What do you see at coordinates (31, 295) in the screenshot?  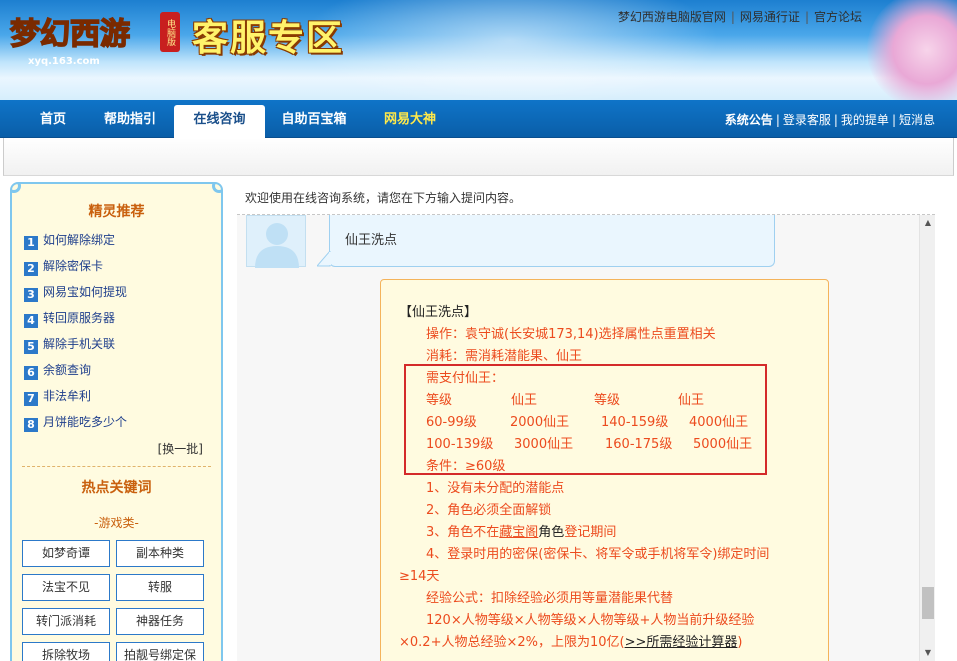 I see `item-number: 3` at bounding box center [31, 295].